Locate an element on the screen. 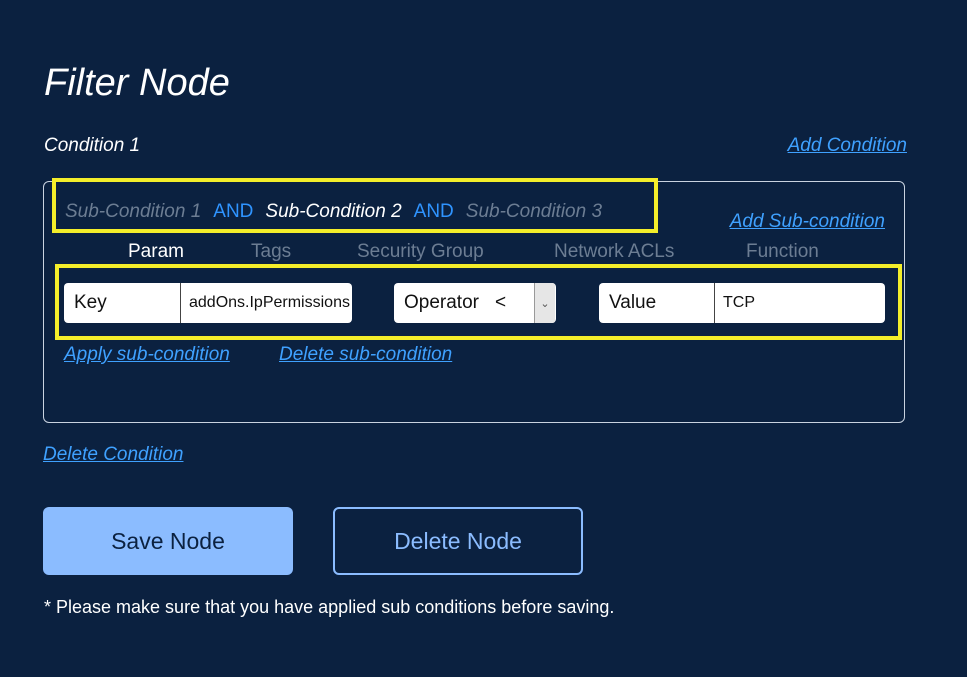 Image resolution: width=967 pixels, height=677 pixels. tab-security-group: Security Group is located at coordinates (420, 252).